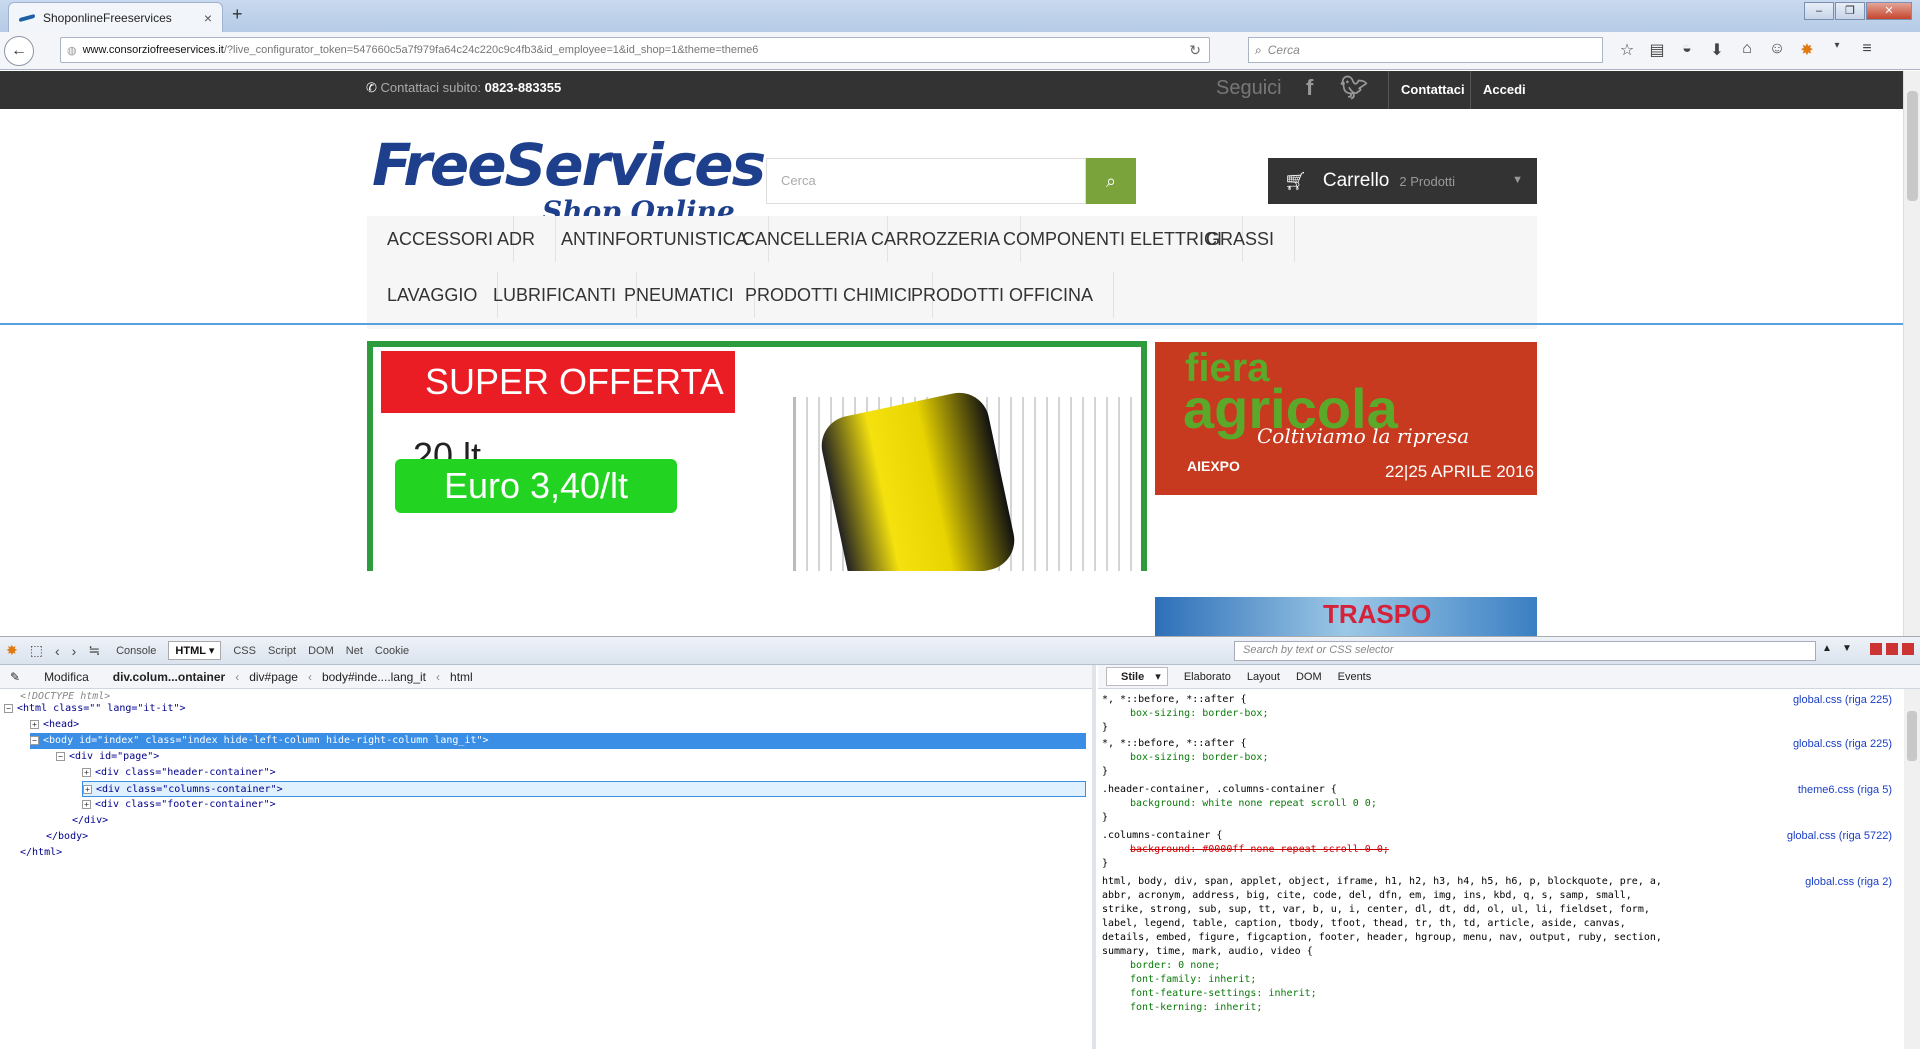 Image resolution: width=1920 pixels, height=1049 pixels. I want to click on css-property: font-family: inherit;, so click(1497, 980).